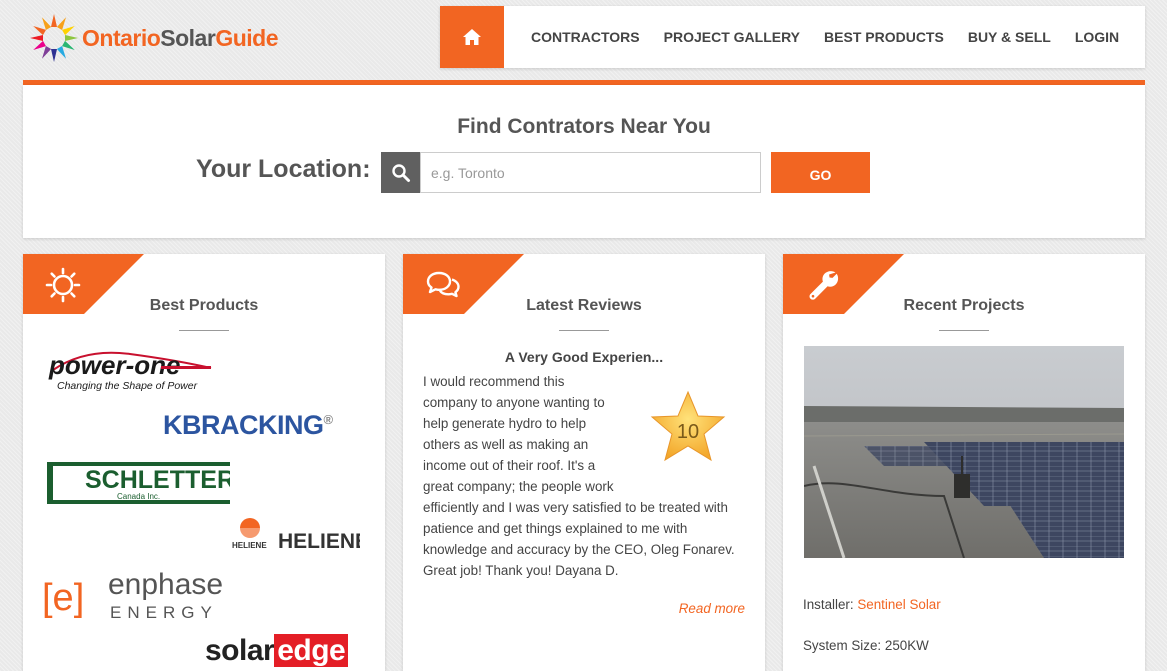 The image size is (1167, 671). I want to click on brand-part-1: Ontario, so click(121, 37).